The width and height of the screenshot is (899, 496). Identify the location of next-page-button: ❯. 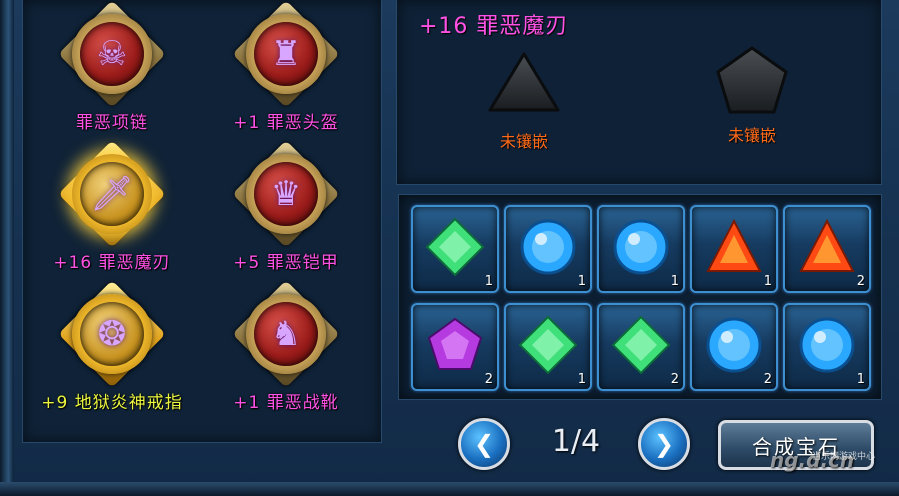
(664, 444).